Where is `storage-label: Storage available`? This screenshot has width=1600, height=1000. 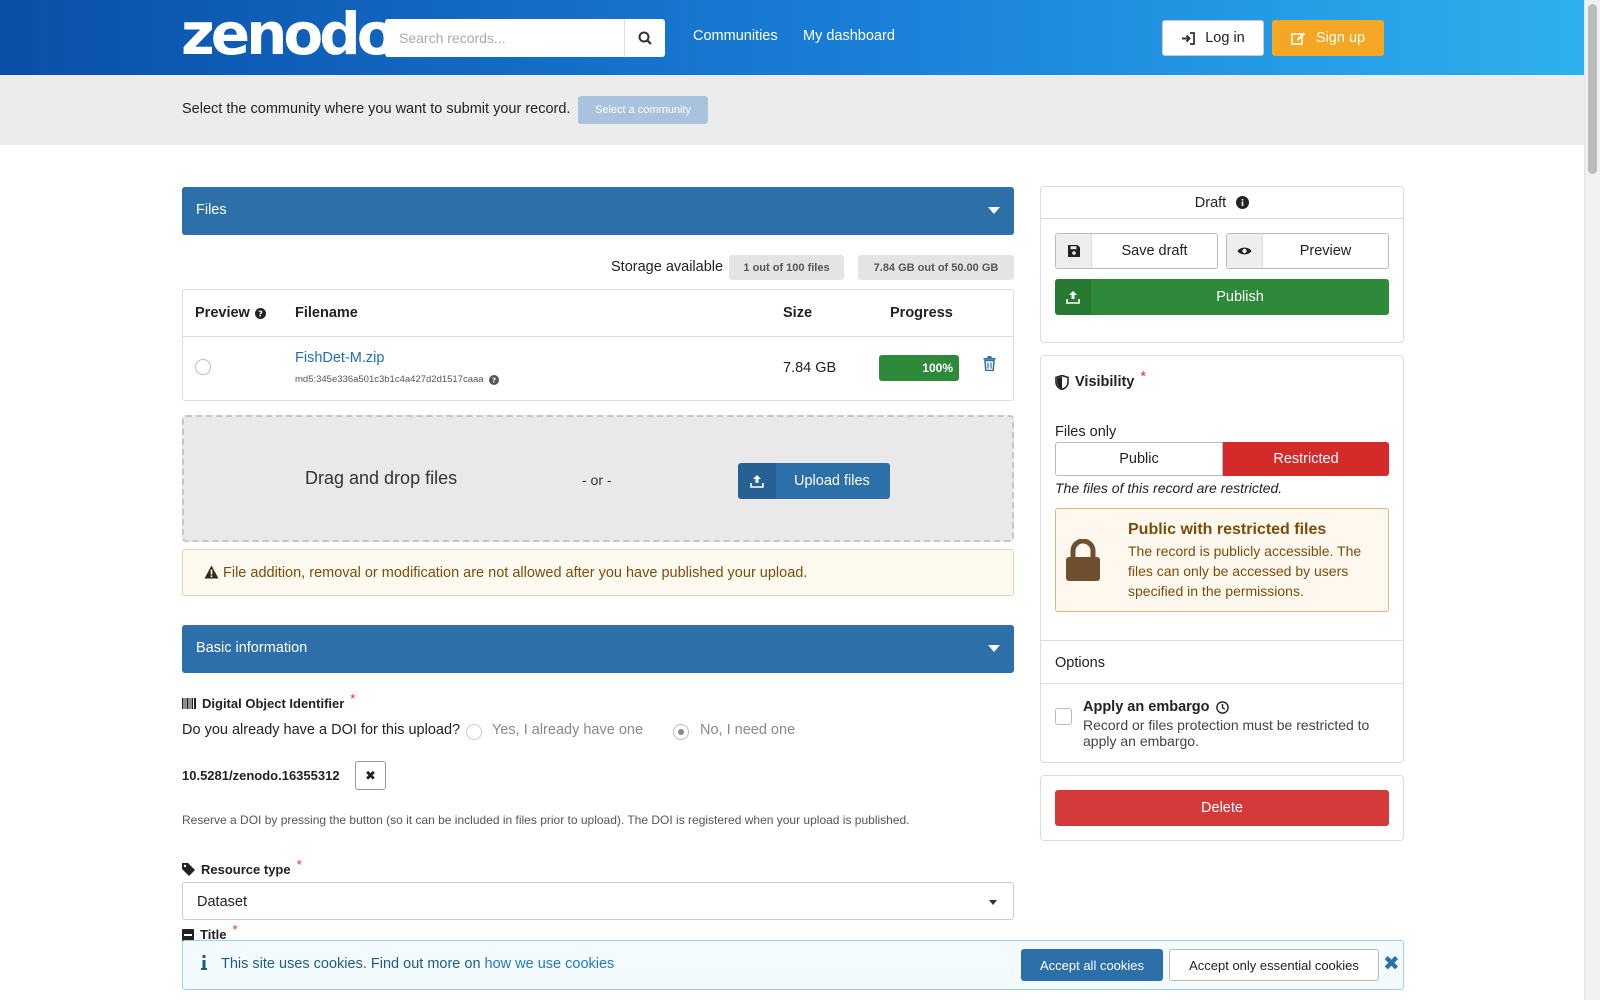
storage-label: Storage available is located at coordinates (667, 267).